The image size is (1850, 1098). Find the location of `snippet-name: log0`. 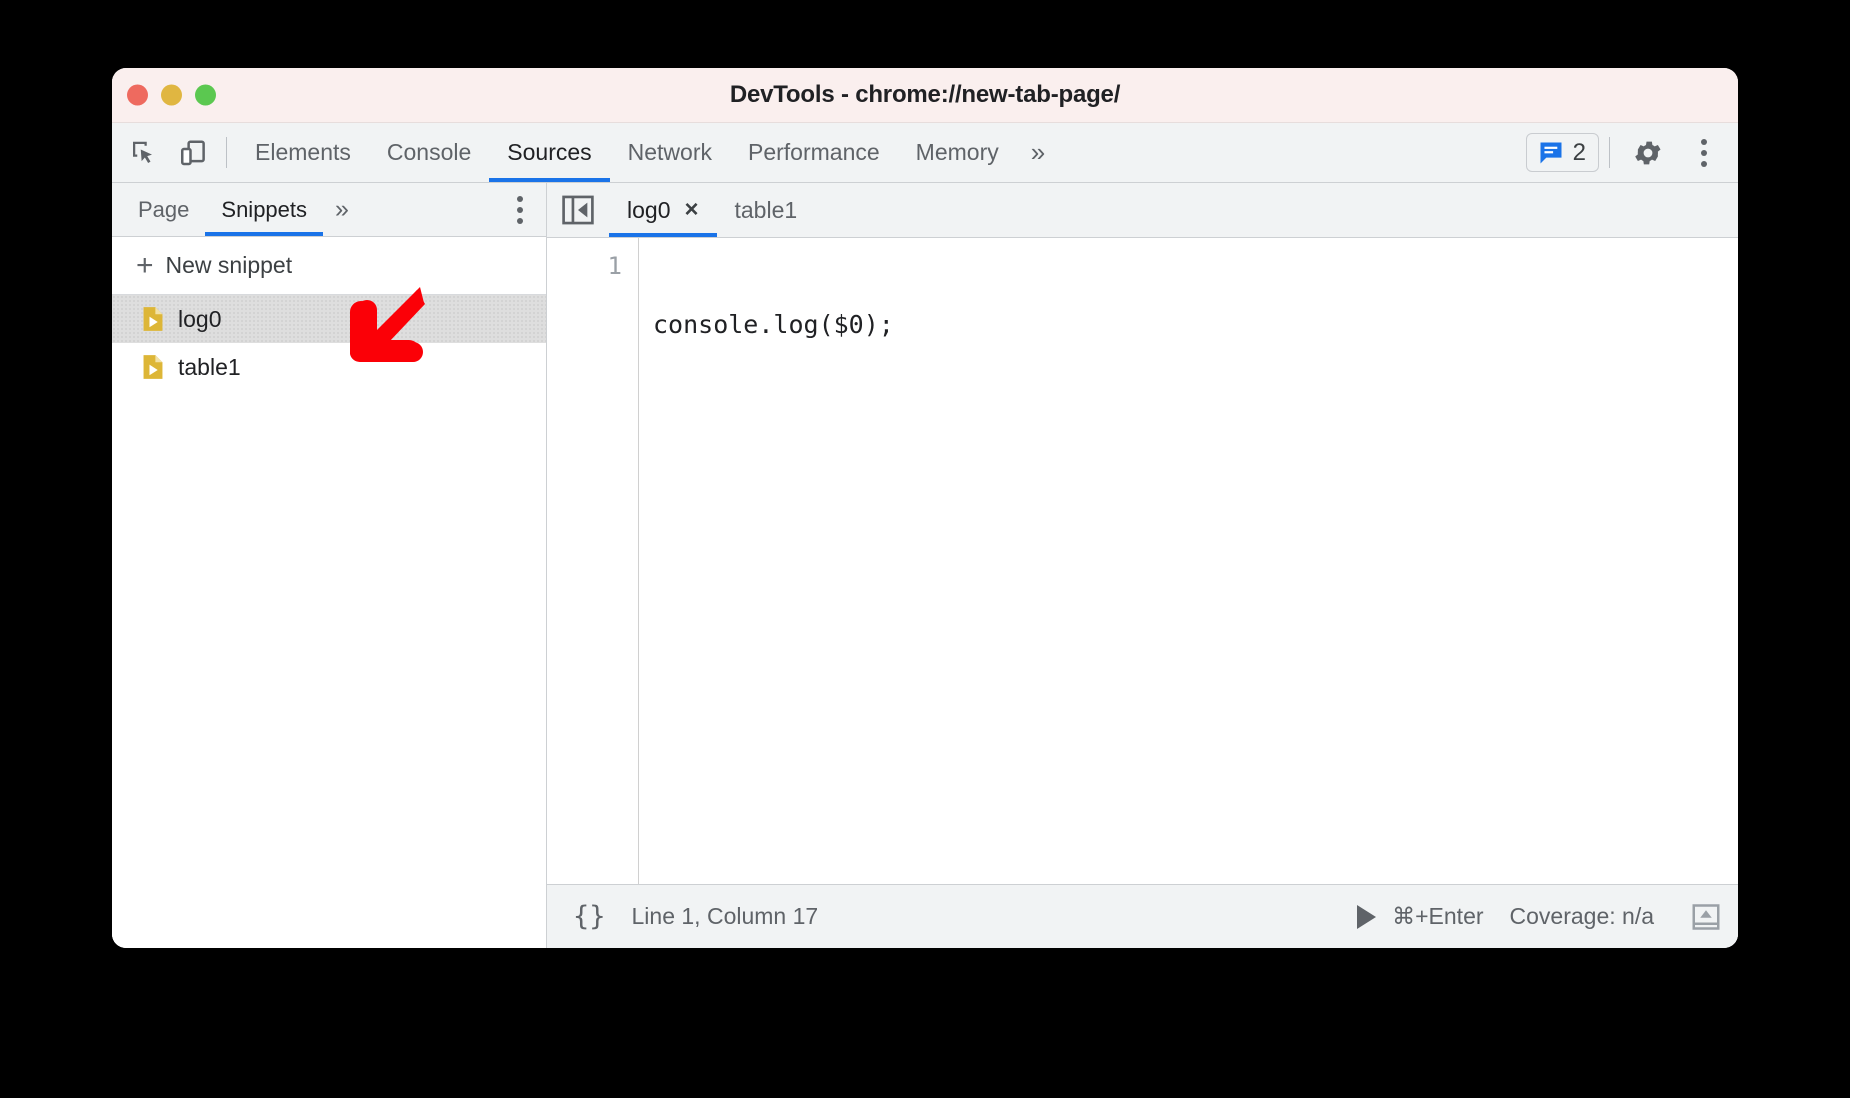

snippet-name: log0 is located at coordinates (200, 318).